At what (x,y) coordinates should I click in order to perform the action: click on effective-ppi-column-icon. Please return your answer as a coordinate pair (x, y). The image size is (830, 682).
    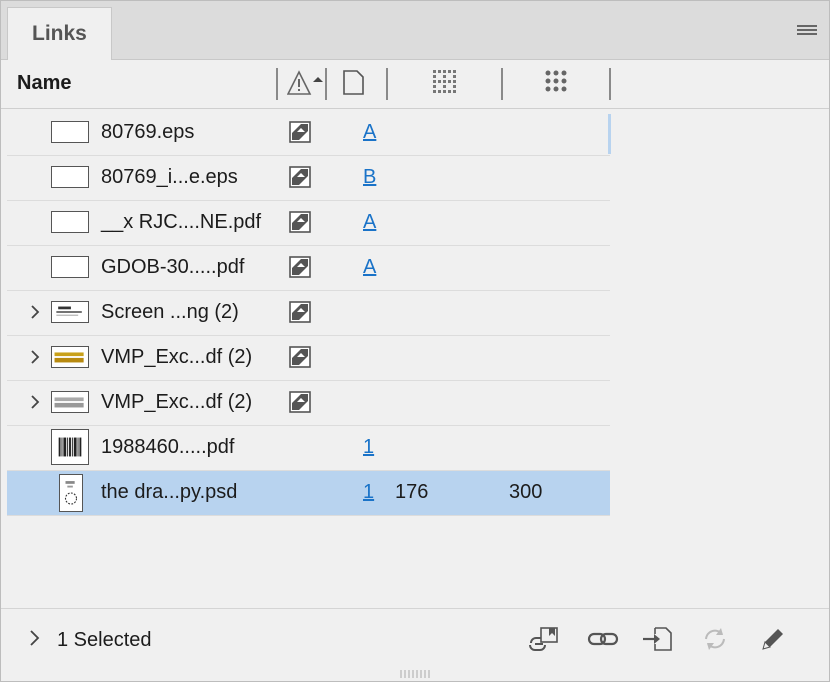
    Looking at the image, I should click on (557, 82).